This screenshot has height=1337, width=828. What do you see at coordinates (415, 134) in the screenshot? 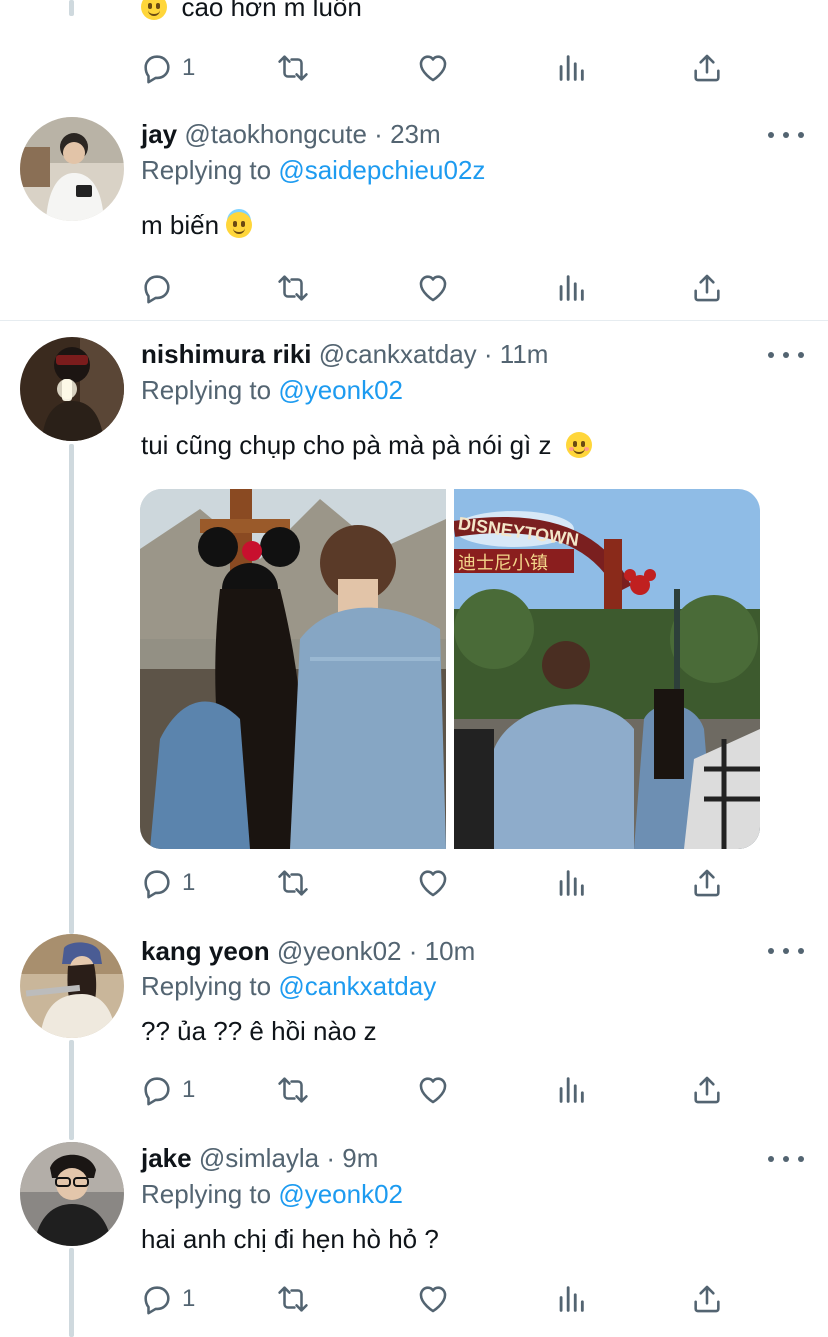
I see `timestamp: 23m` at bounding box center [415, 134].